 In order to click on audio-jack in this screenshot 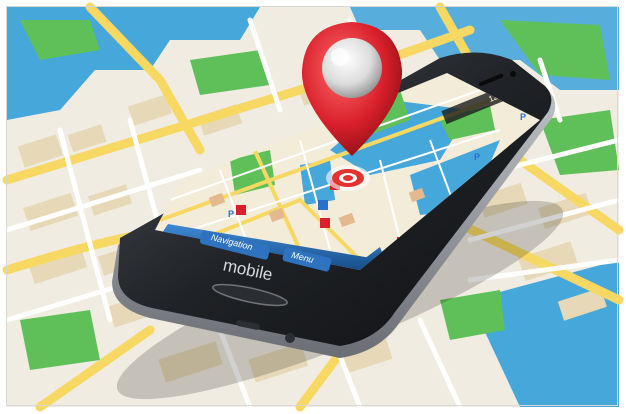, I will do `click(290, 338)`.